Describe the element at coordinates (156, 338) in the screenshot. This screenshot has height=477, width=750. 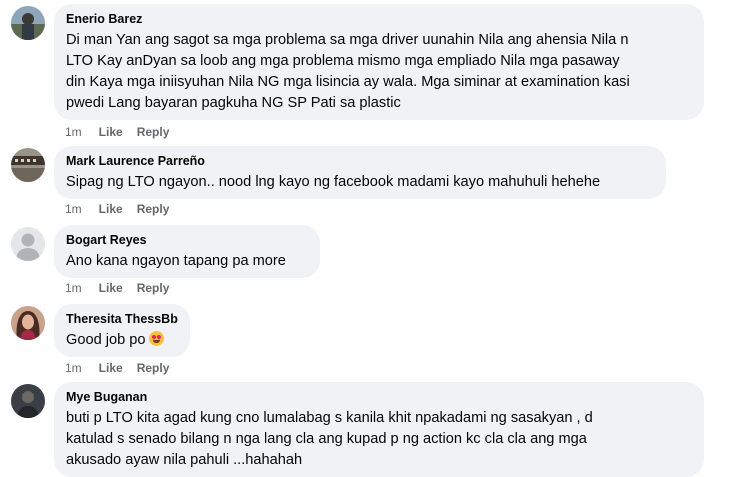
I see `heart-eyes-emoji-icon` at that location.